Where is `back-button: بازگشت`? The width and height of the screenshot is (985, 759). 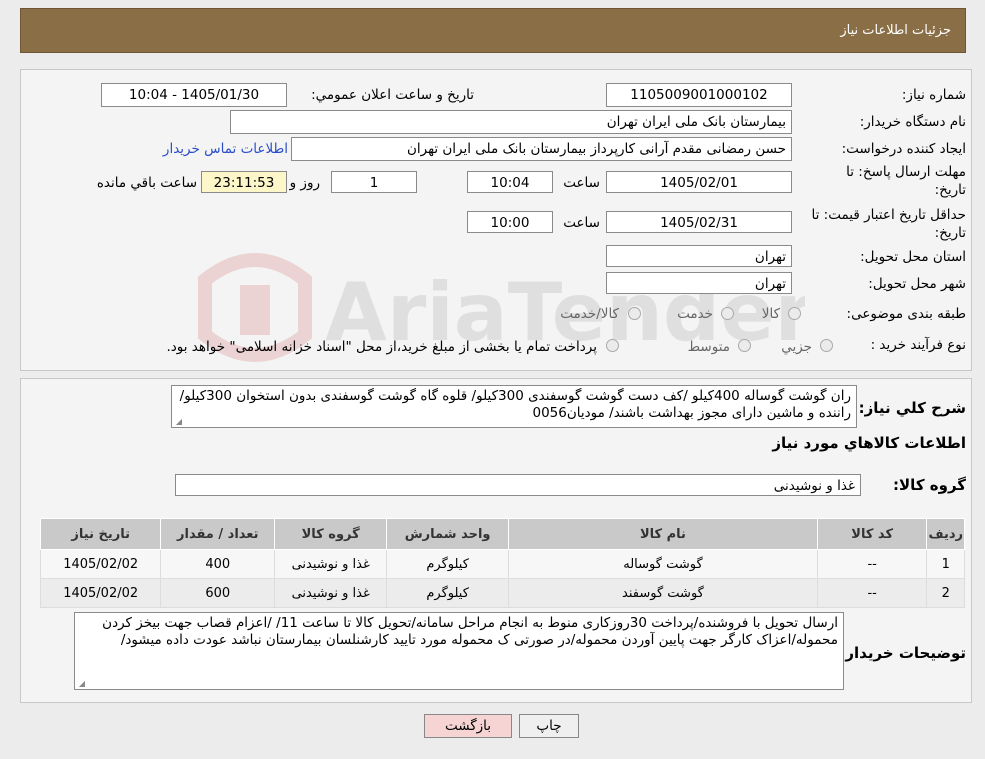
back-button: بازگشت is located at coordinates (468, 726).